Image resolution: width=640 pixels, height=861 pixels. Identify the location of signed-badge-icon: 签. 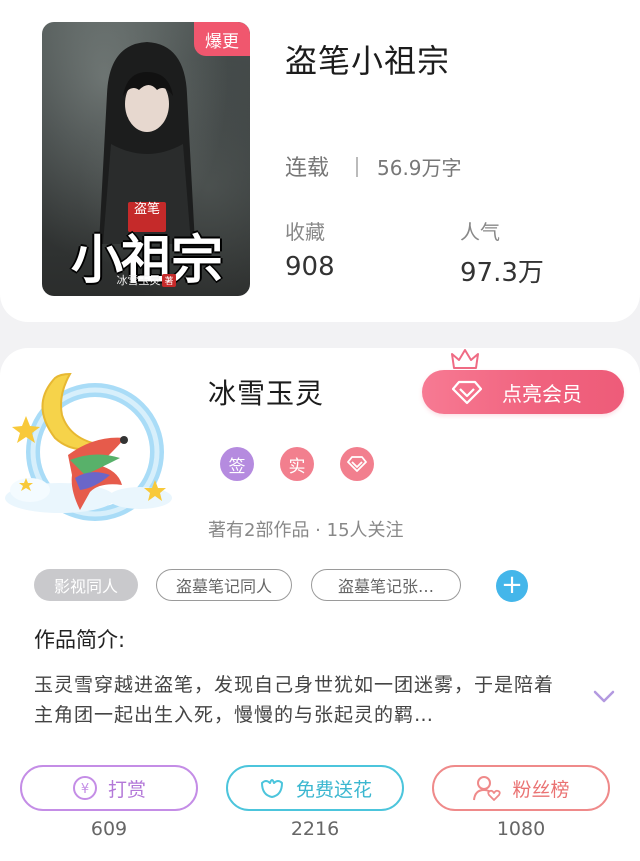
(237, 464).